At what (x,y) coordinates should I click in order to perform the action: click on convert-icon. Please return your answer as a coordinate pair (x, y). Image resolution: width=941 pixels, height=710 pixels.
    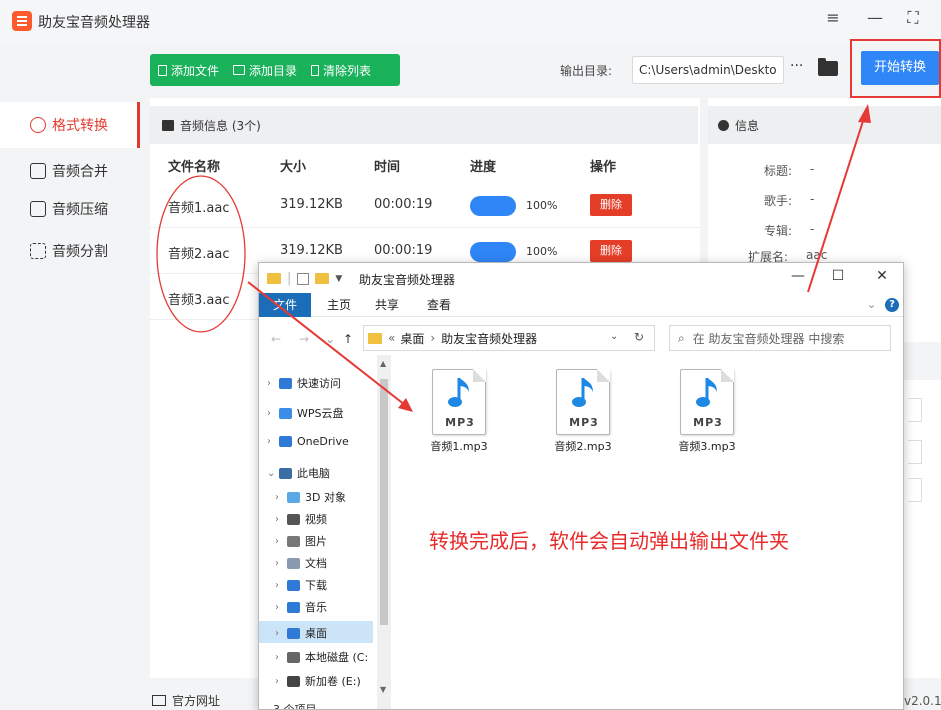
    Looking at the image, I should click on (38, 125).